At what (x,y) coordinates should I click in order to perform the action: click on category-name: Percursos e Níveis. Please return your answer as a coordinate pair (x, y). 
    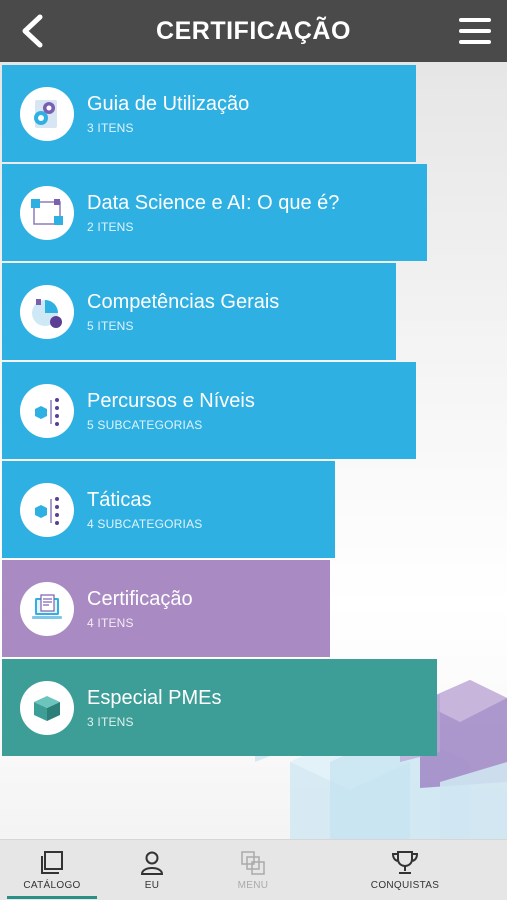
    Looking at the image, I should click on (171, 401).